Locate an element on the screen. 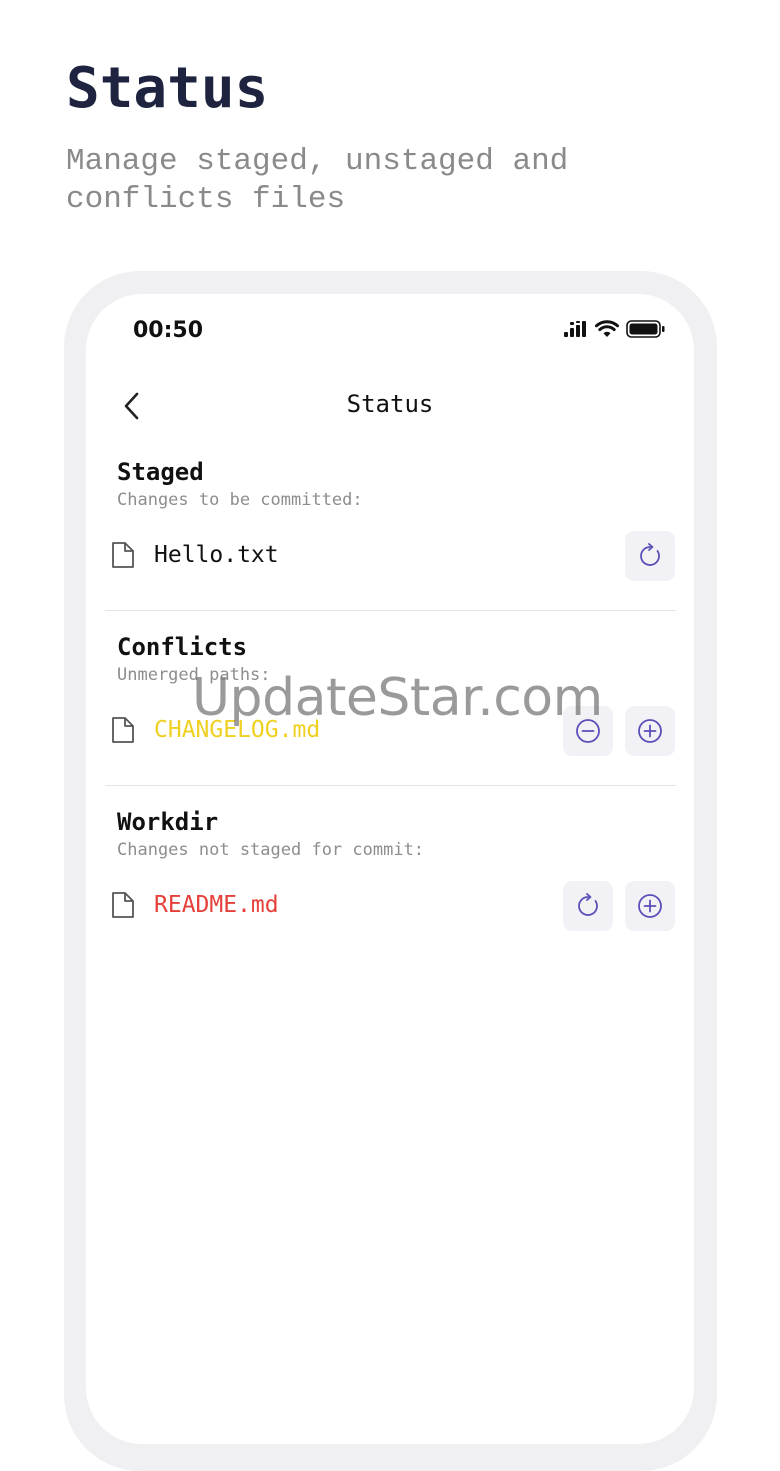 The image size is (780, 1471). staged-title: Staged is located at coordinates (160, 472).